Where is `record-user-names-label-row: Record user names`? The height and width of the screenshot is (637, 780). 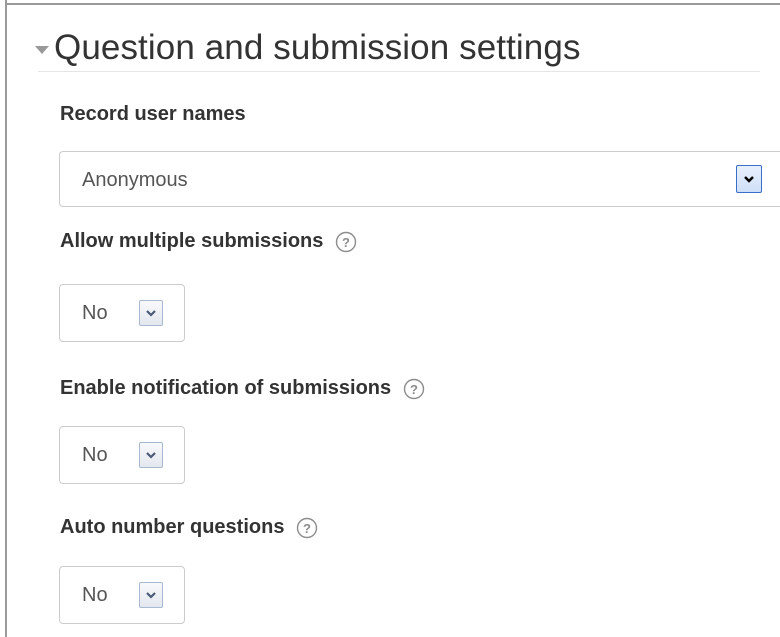 record-user-names-label-row: Record user names is located at coordinates (153, 114).